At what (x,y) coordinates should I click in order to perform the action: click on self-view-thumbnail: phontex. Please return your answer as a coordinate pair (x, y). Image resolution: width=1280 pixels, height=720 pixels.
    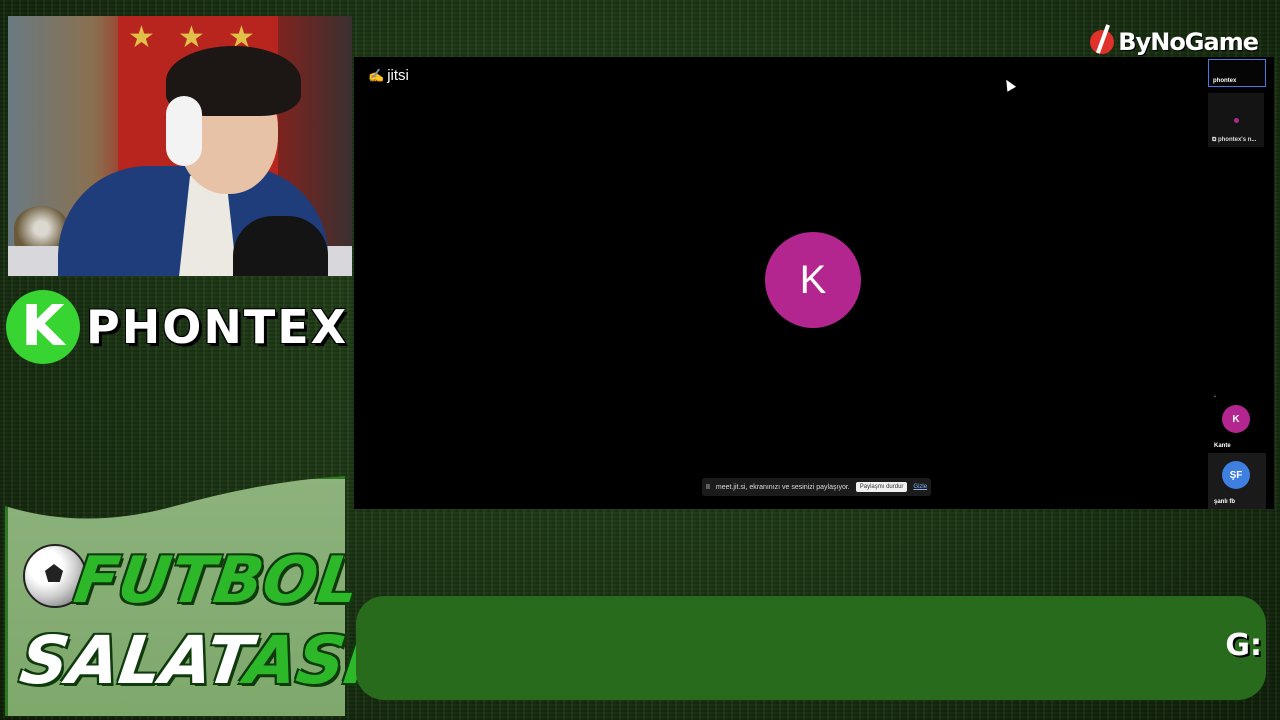
    Looking at the image, I should click on (1237, 73).